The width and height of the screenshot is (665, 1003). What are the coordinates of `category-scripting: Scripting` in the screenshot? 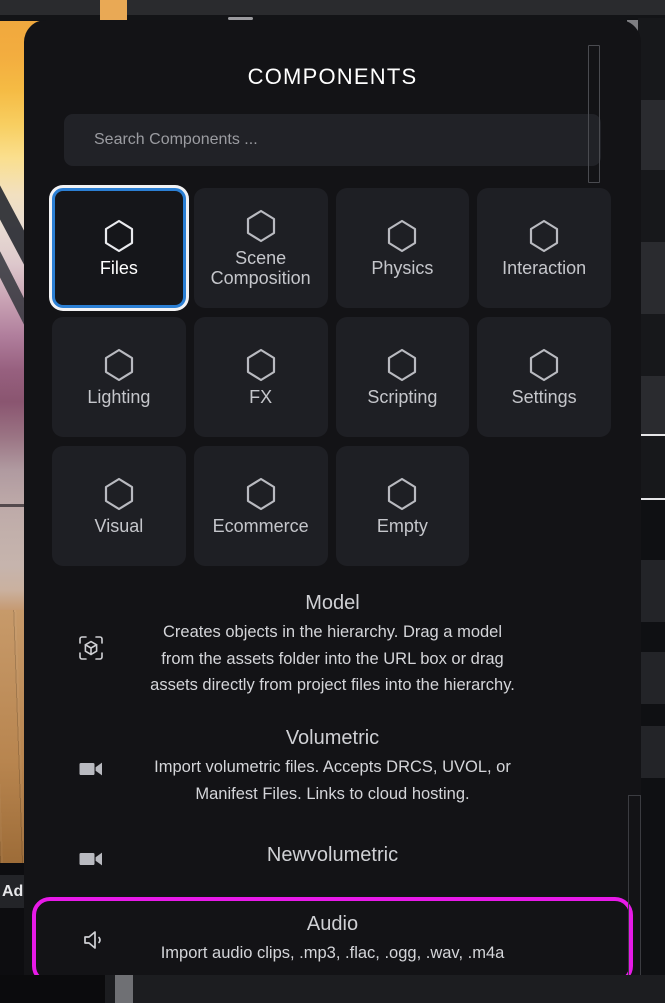 It's located at (402, 377).